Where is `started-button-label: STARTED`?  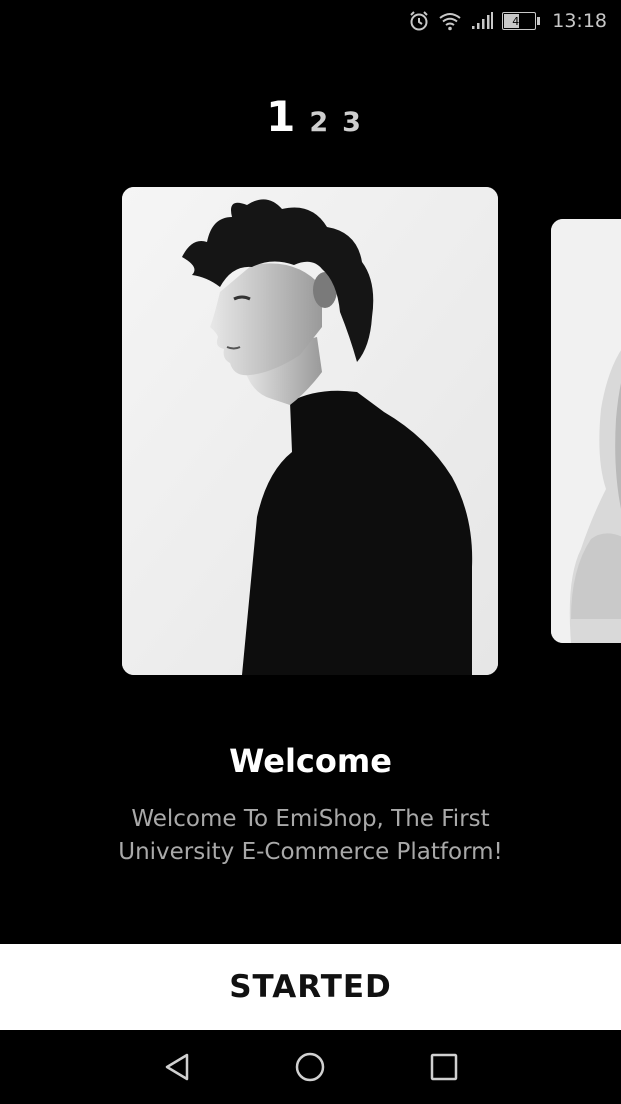
started-button-label: STARTED is located at coordinates (310, 987).